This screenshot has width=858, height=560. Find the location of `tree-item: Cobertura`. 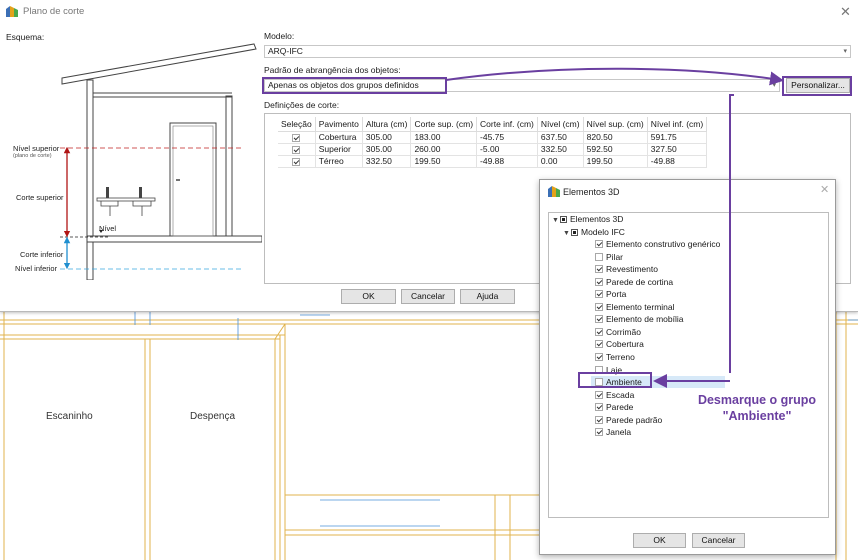

tree-item: Cobertura is located at coordinates (619, 344).